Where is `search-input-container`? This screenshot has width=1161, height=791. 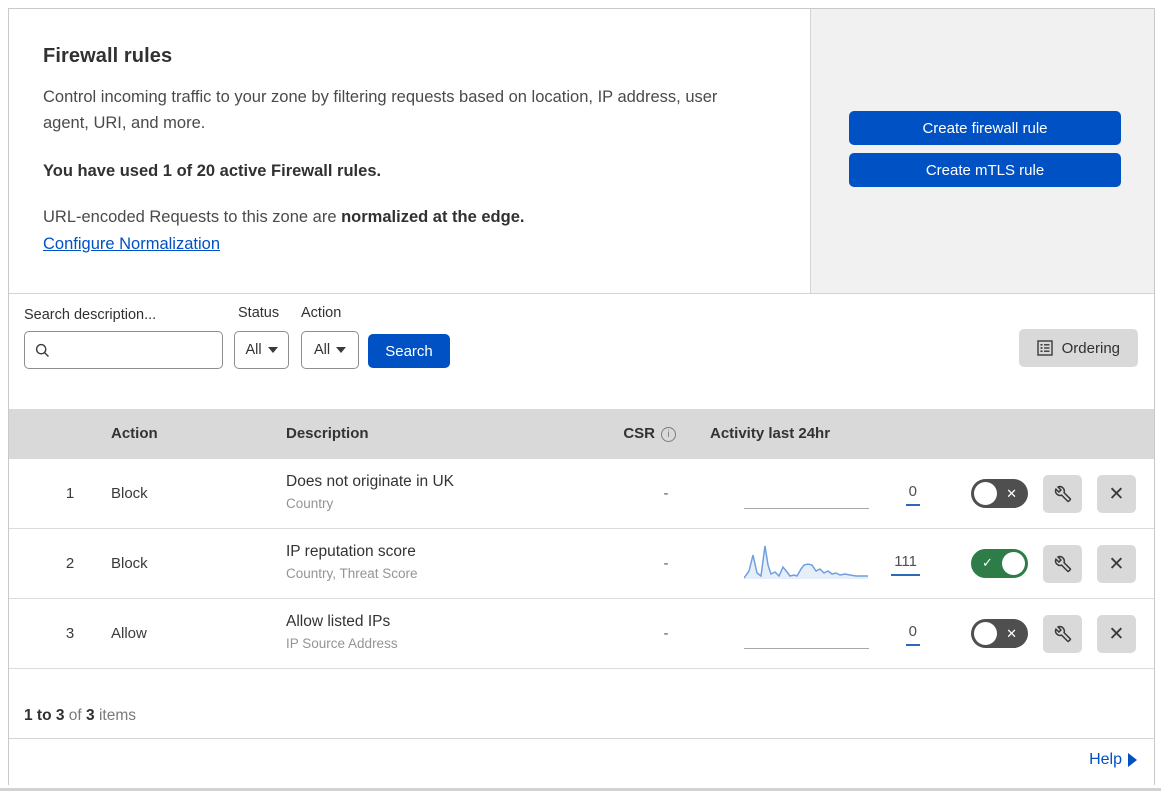 search-input-container is located at coordinates (123, 350).